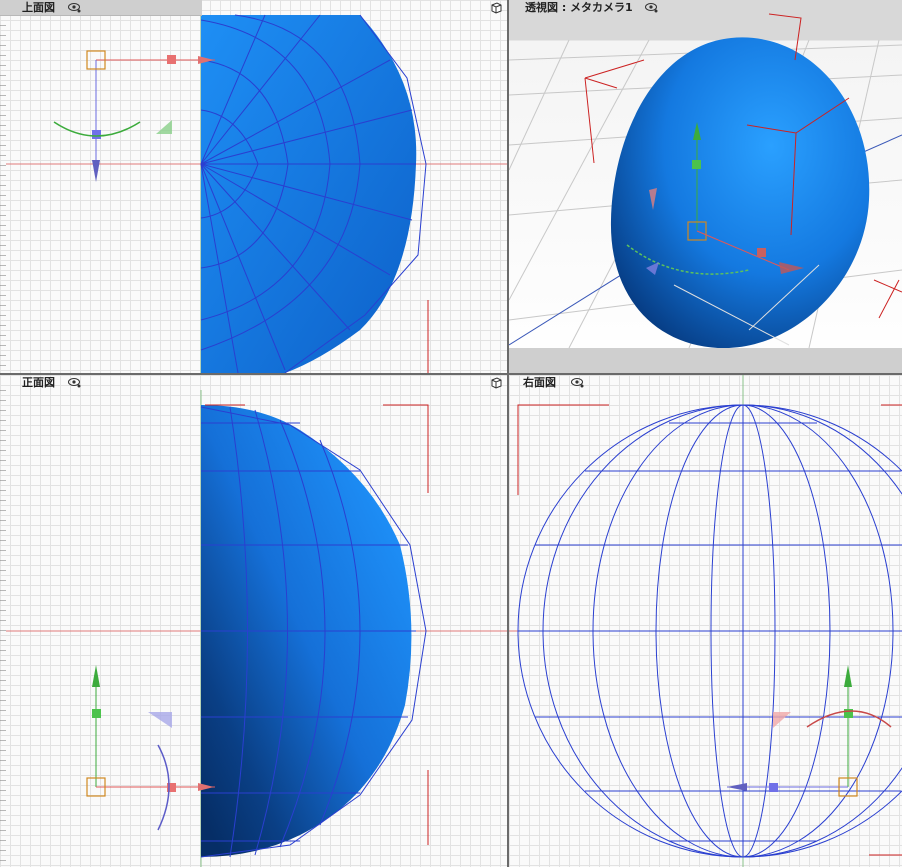 Image resolution: width=902 pixels, height=867 pixels. I want to click on viewport-title: 正面図, so click(38, 382).